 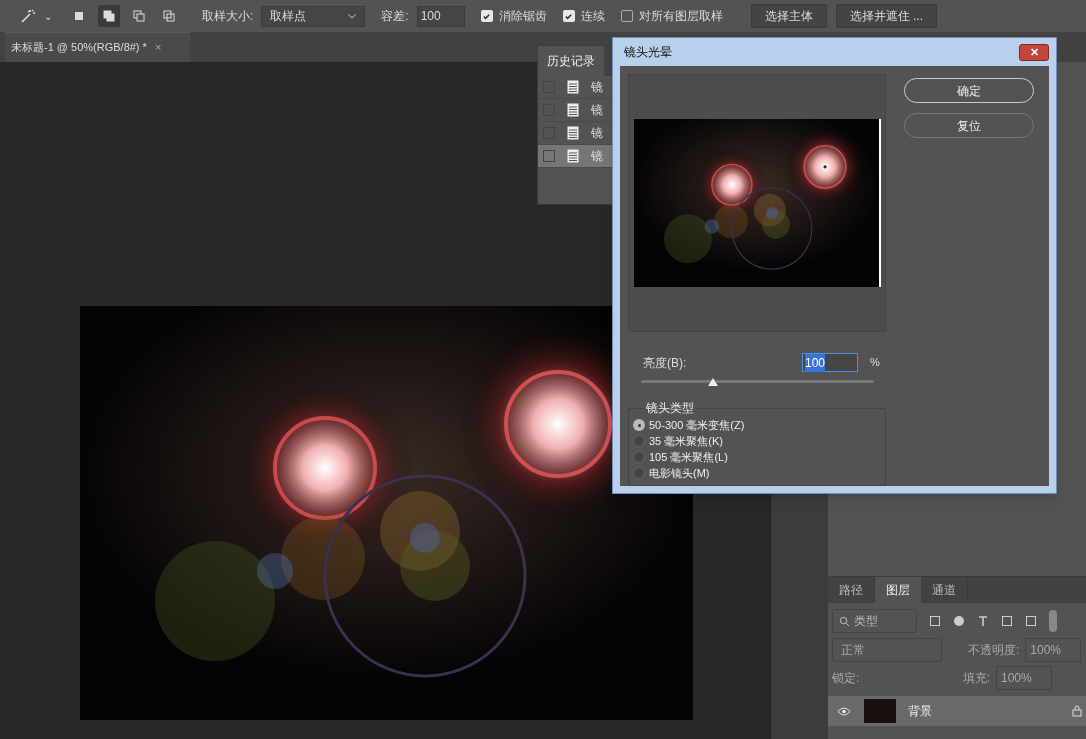 I want to click on blend-mode-dropdown: 正常, so click(x=887, y=650).